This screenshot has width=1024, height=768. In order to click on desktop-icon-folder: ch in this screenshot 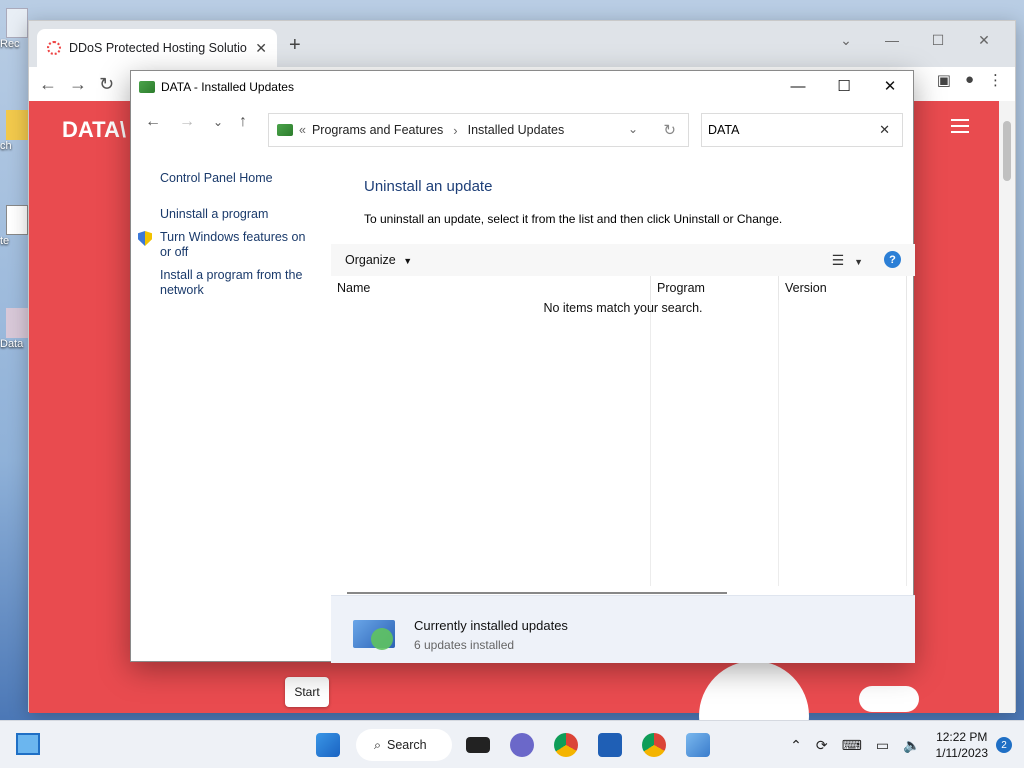, I will do `click(14, 131)`.